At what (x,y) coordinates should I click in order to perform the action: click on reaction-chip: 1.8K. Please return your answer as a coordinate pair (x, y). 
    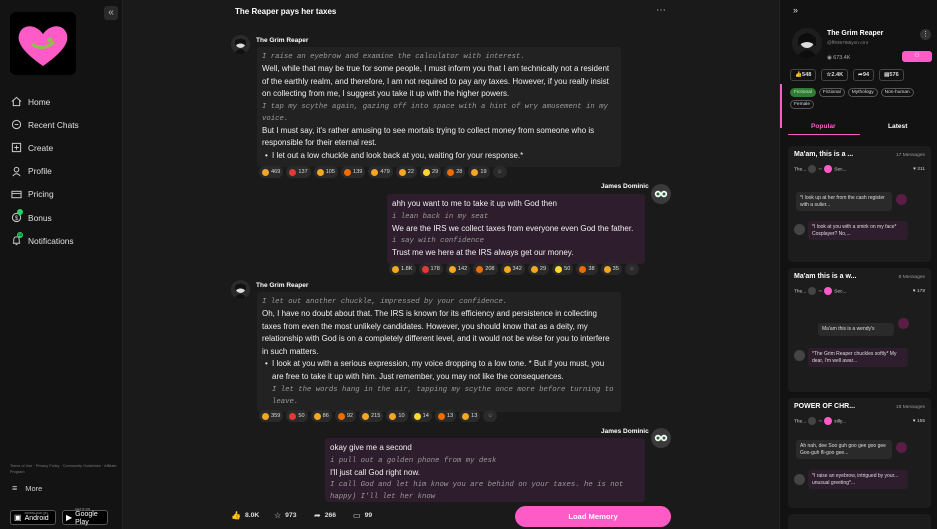
    Looking at the image, I should click on (402, 269).